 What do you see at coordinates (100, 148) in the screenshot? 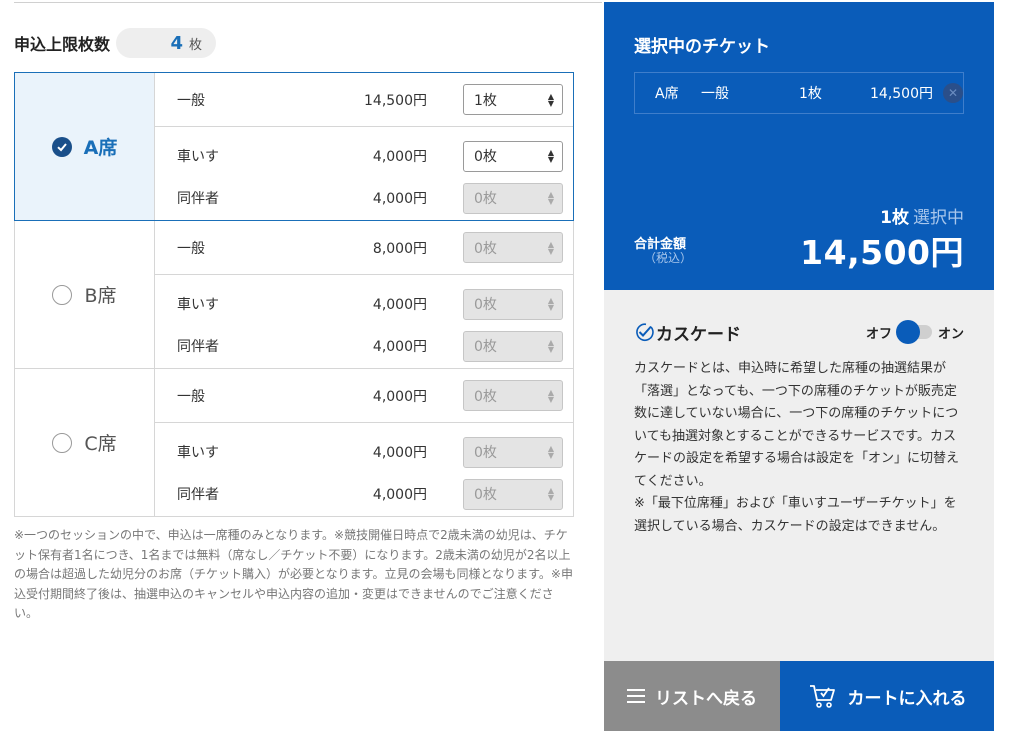
I see `seat-name: A席` at bounding box center [100, 148].